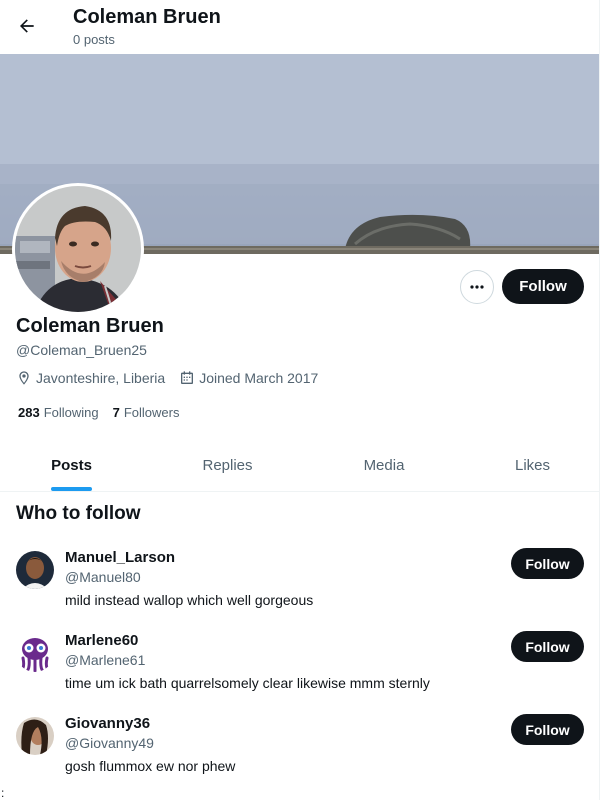 The width and height of the screenshot is (600, 800). What do you see at coordinates (107, 723) in the screenshot?
I see `user-name: Giovanny36` at bounding box center [107, 723].